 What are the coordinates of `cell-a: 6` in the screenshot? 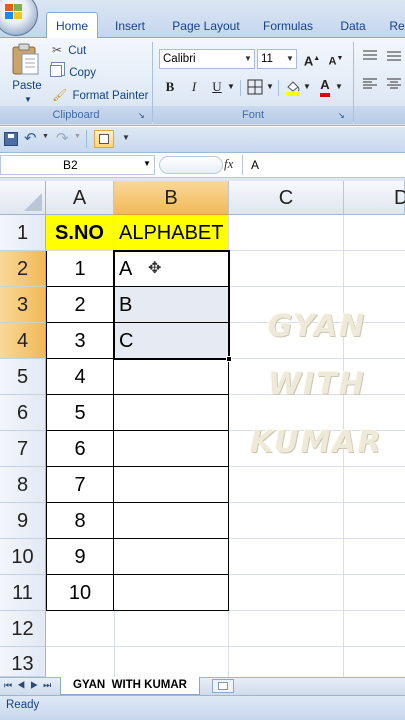 It's located at (80, 449).